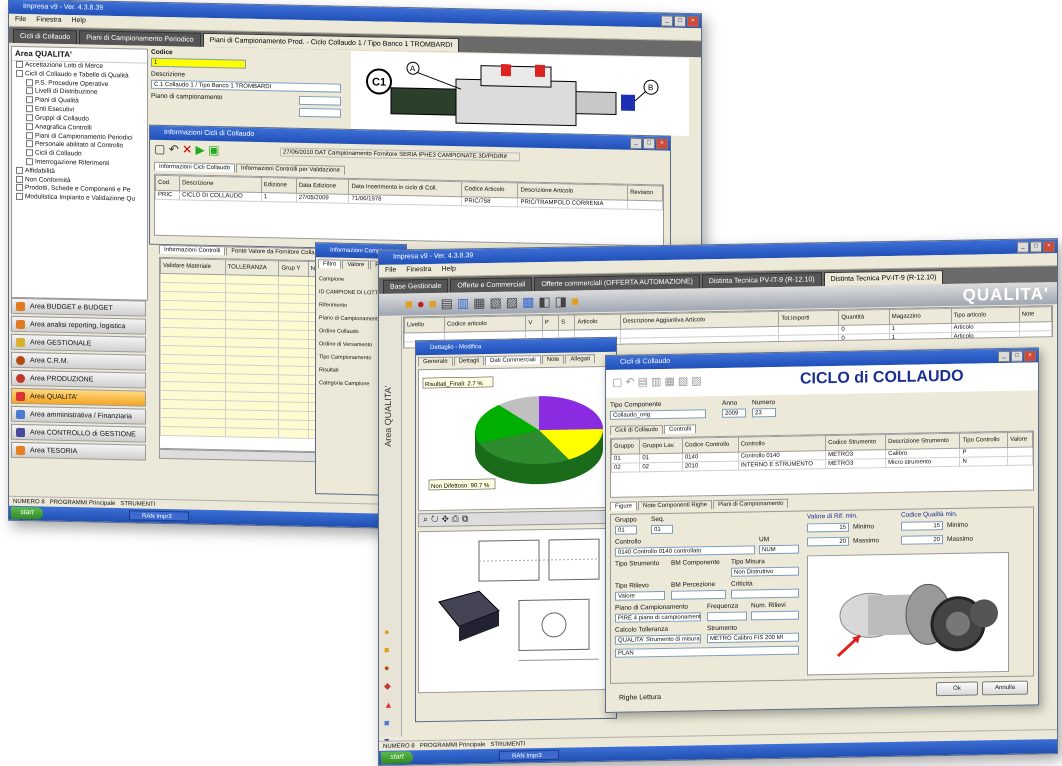 Image resolution: width=1062 pixels, height=766 pixels. Describe the element at coordinates (195, 167) in the screenshot. I see `subtab-info-cicli: Informazioni Cicli Collaudo` at that location.